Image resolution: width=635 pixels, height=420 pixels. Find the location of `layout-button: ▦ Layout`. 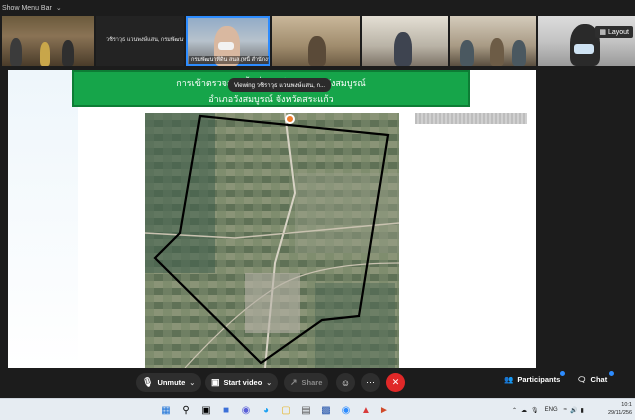

layout-button: ▦ Layout is located at coordinates (614, 32).